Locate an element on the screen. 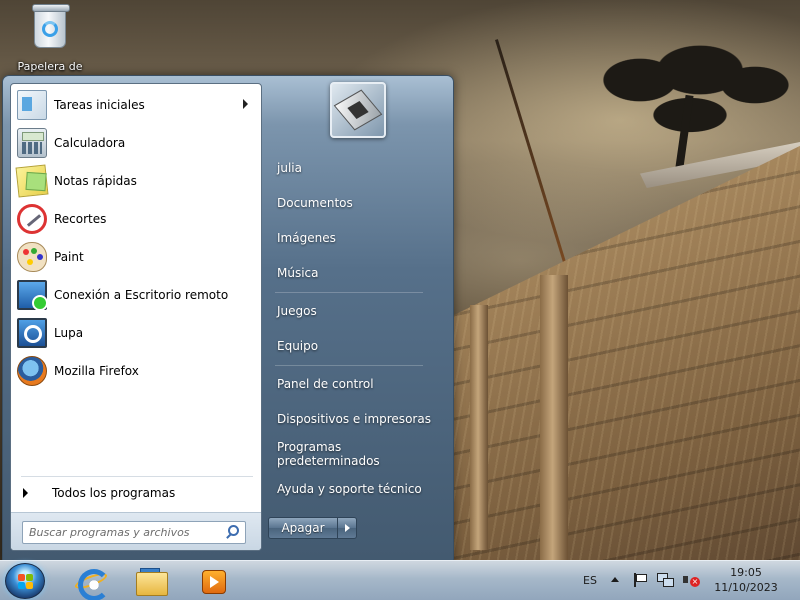 This screenshot has width=800, height=600. program-label: Calculadora is located at coordinates (90, 143).